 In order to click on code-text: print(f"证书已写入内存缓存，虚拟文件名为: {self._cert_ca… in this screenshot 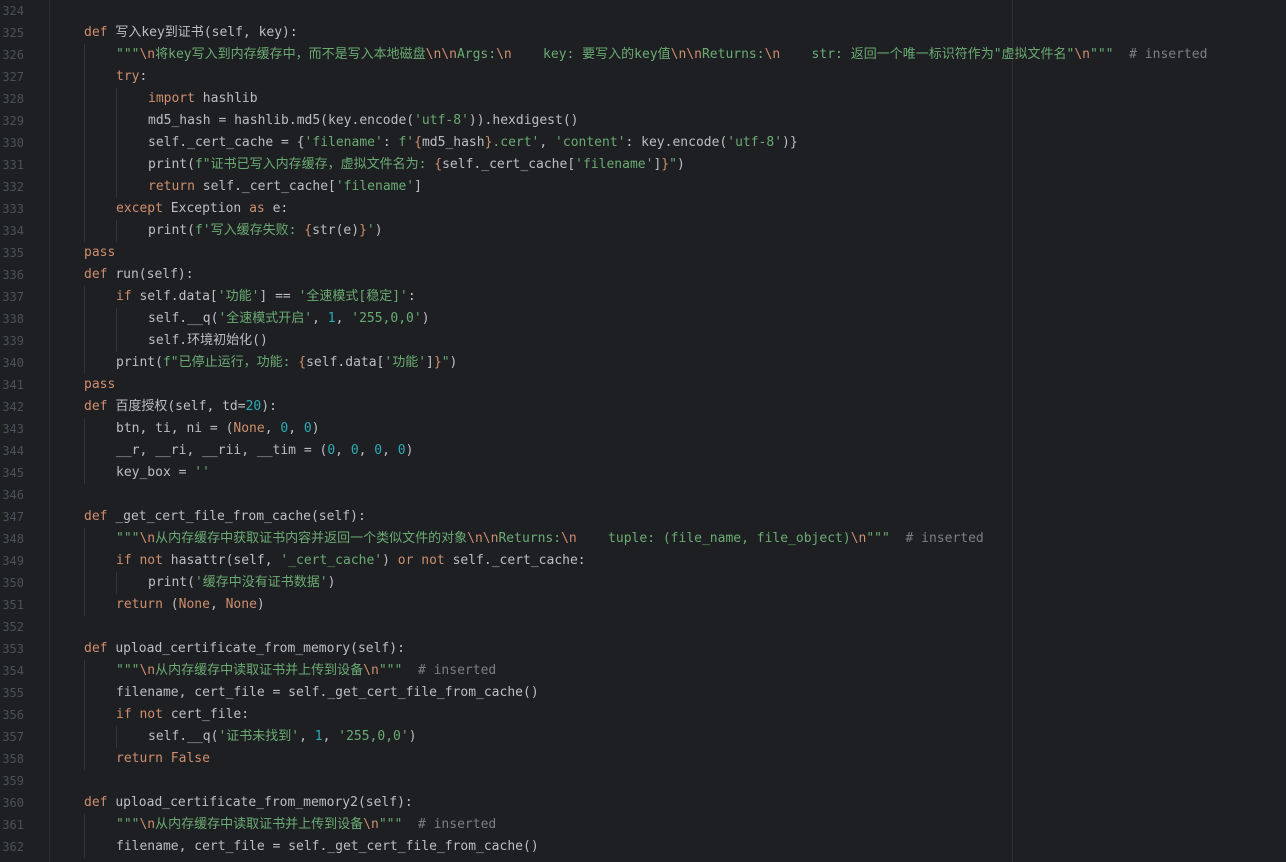, I will do `click(416, 165)`.